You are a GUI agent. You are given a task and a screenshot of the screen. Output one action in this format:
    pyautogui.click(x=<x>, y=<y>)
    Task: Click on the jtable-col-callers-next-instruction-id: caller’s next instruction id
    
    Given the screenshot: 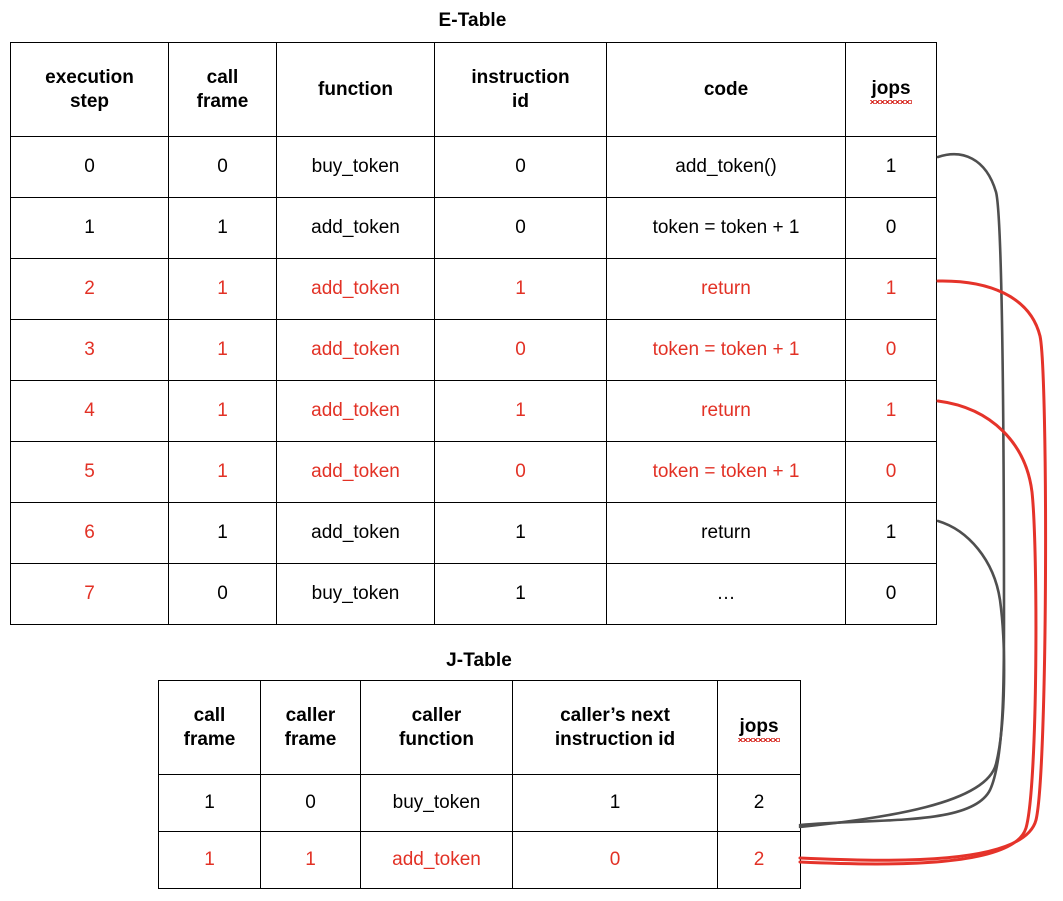 What is the action you would take?
    pyautogui.click(x=615, y=727)
    